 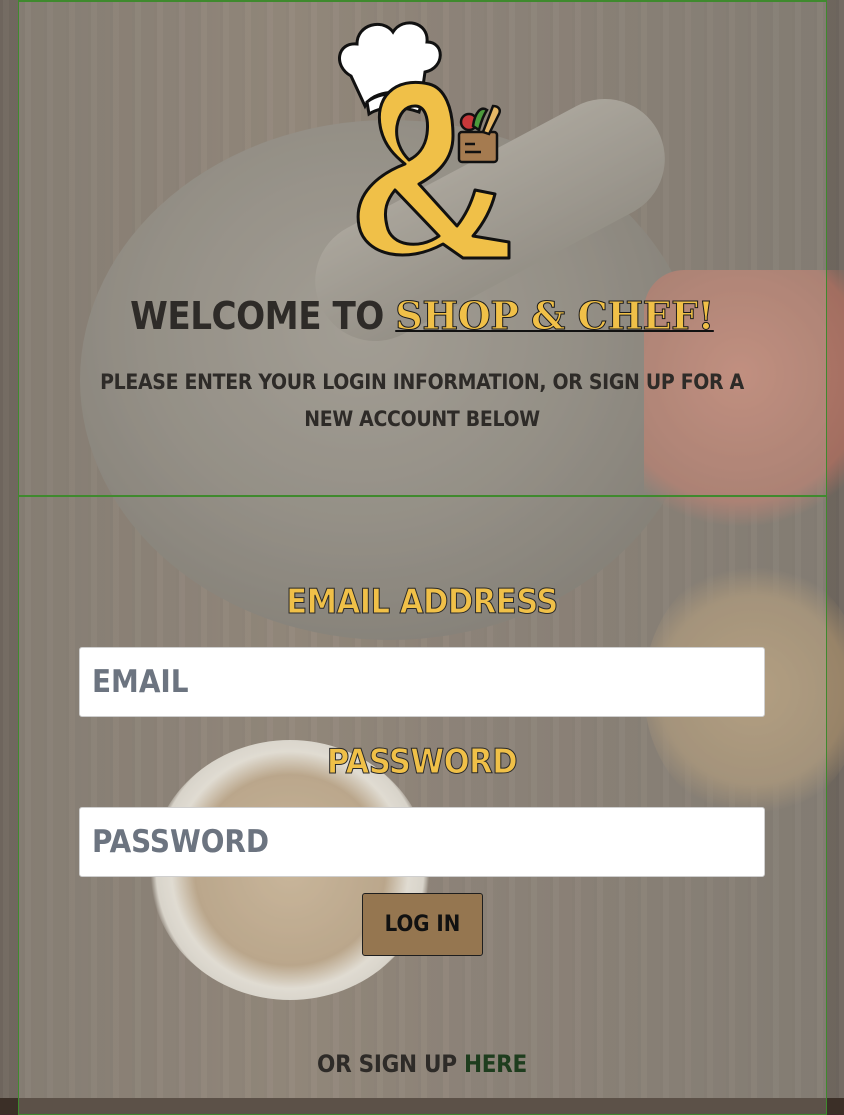 I want to click on signup-prompt: or sign up here, so click(x=422, y=1064).